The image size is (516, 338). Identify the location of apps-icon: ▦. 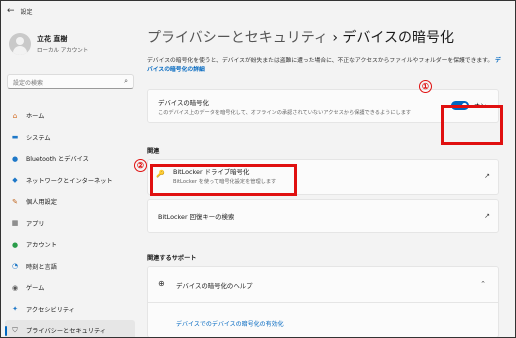
(15, 223).